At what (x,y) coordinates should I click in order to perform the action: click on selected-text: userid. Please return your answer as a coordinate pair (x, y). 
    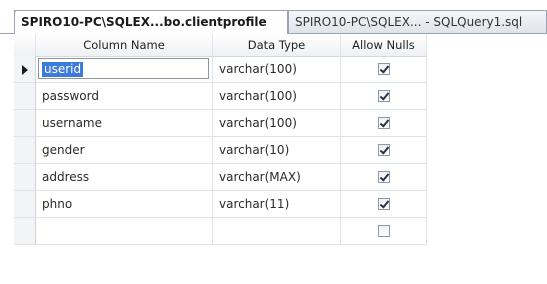
    Looking at the image, I should click on (63, 69).